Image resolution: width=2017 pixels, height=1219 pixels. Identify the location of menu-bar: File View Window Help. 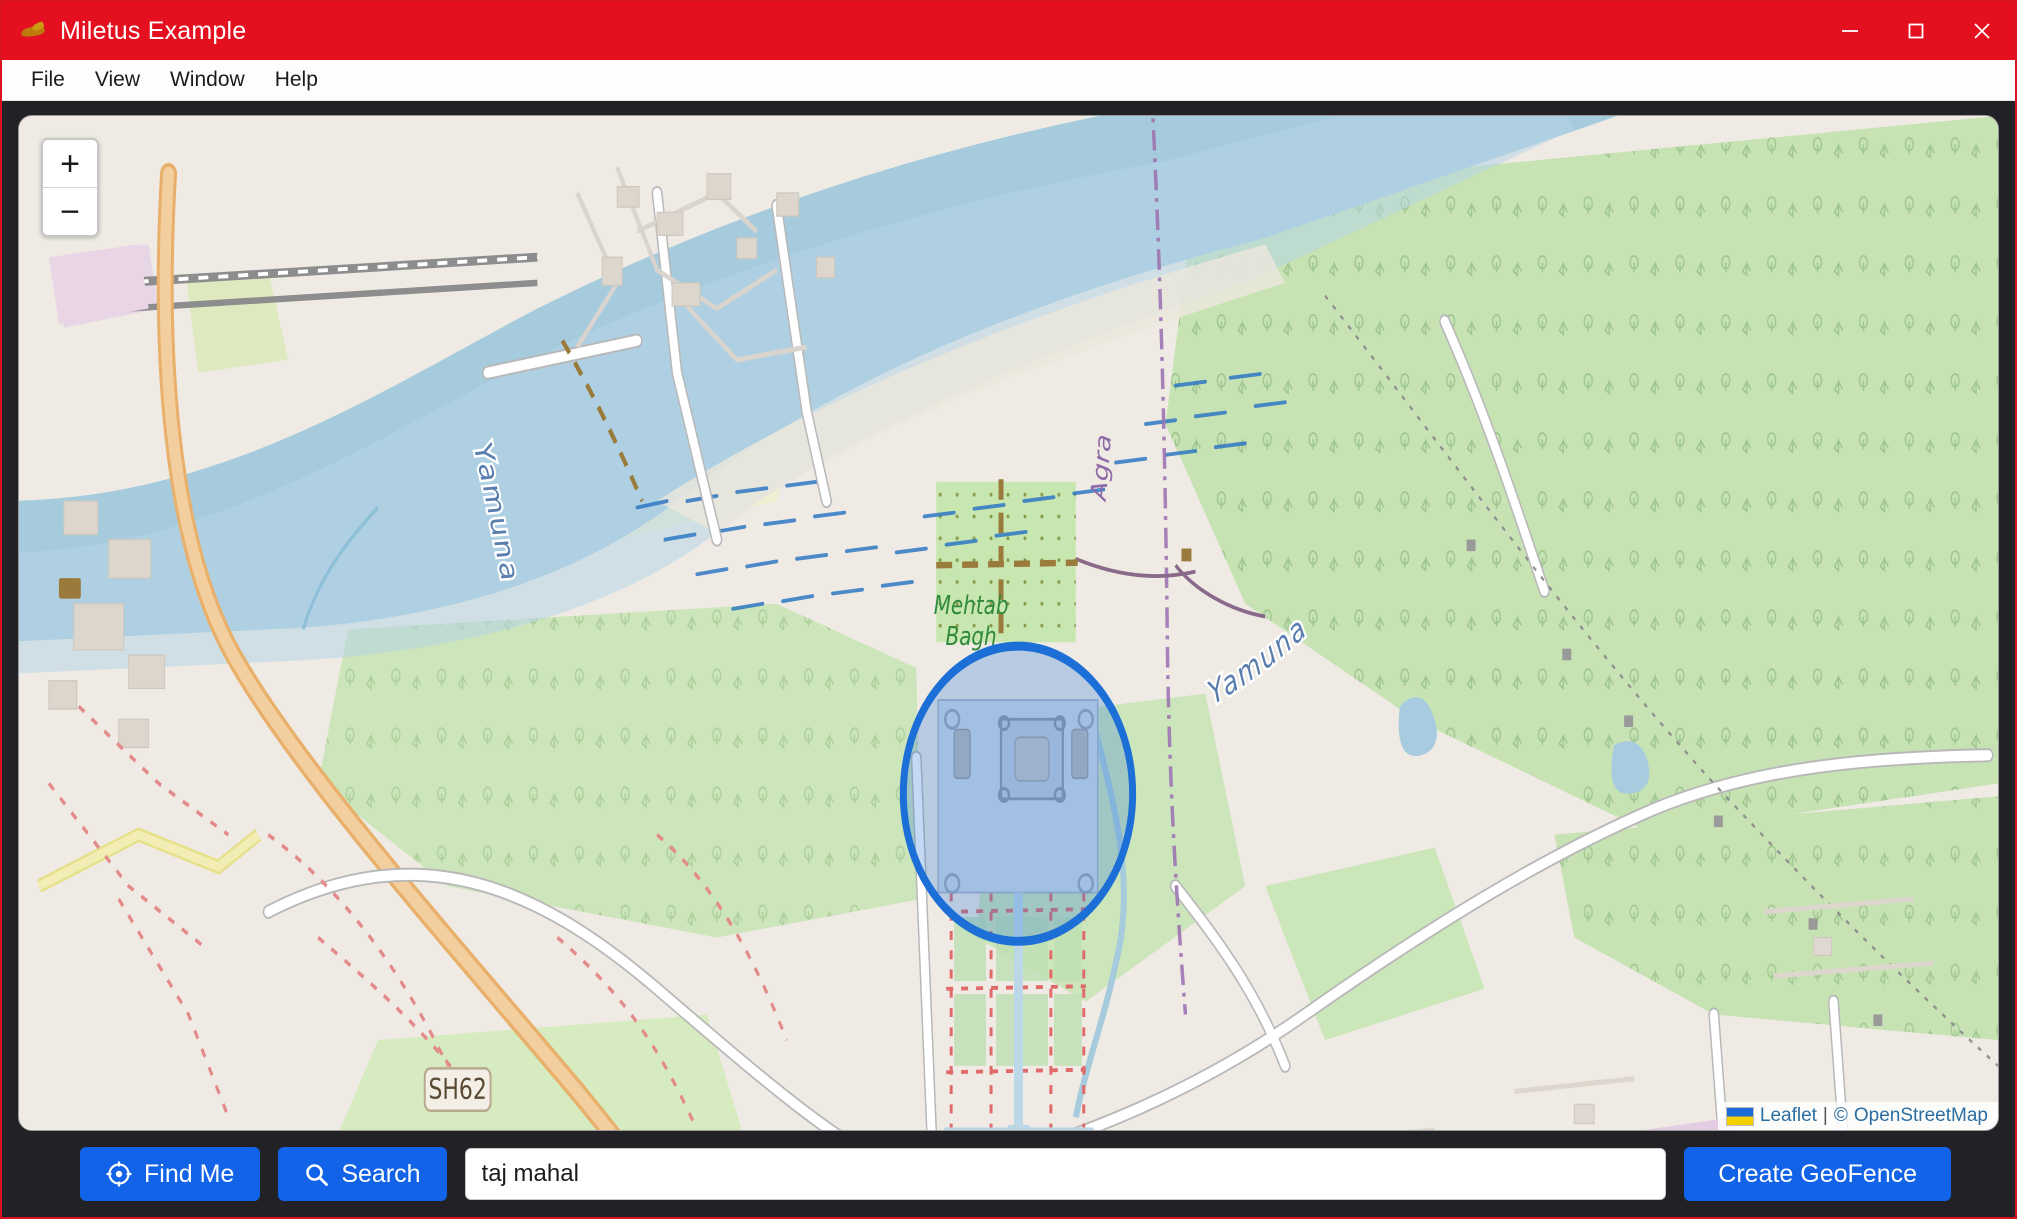
(1008, 80).